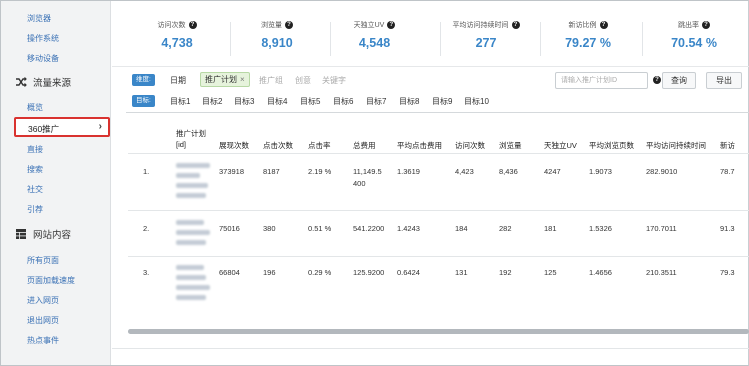  Describe the element at coordinates (43, 38) in the screenshot. I see `sidebar-item-os: 操作系统` at that location.